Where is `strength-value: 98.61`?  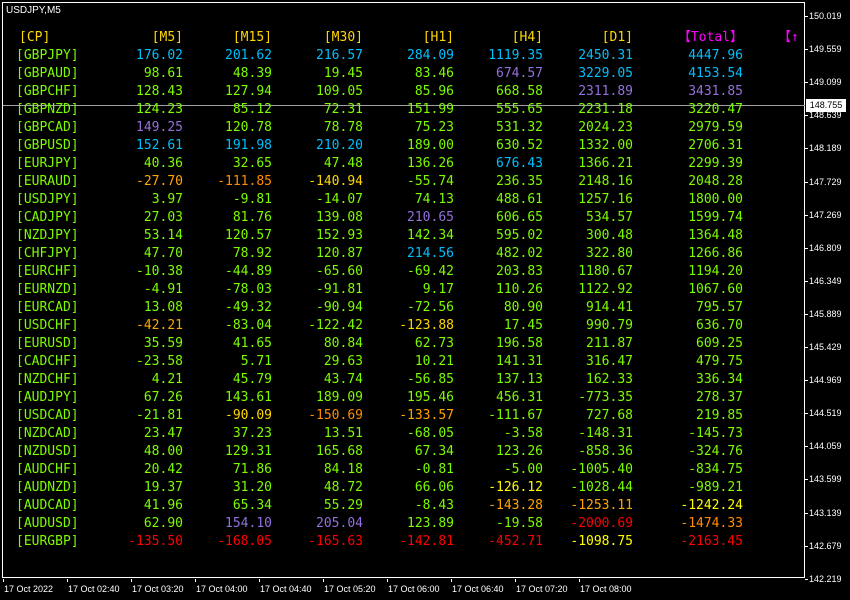 strength-value: 98.61 is located at coordinates (163, 73).